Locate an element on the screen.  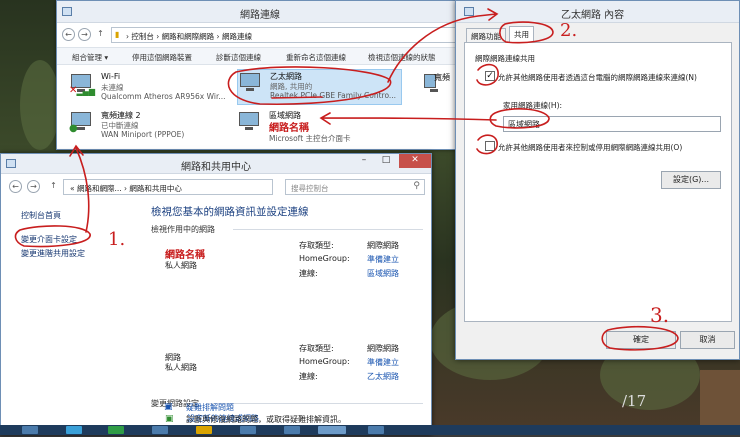
tab-networking: 網路功能 is located at coordinates (486, 35).